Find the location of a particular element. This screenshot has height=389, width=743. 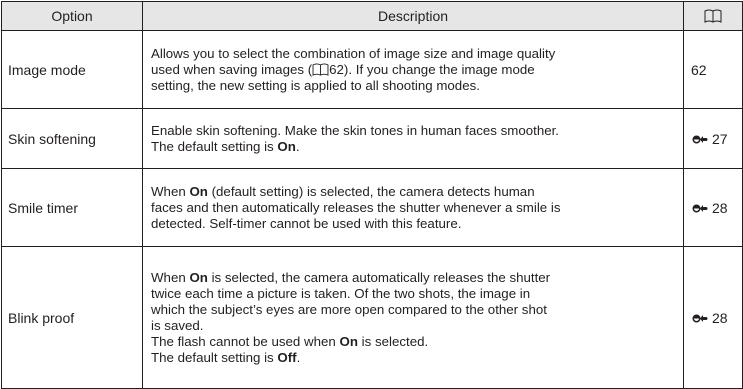

header-option: Option is located at coordinates (72, 16).